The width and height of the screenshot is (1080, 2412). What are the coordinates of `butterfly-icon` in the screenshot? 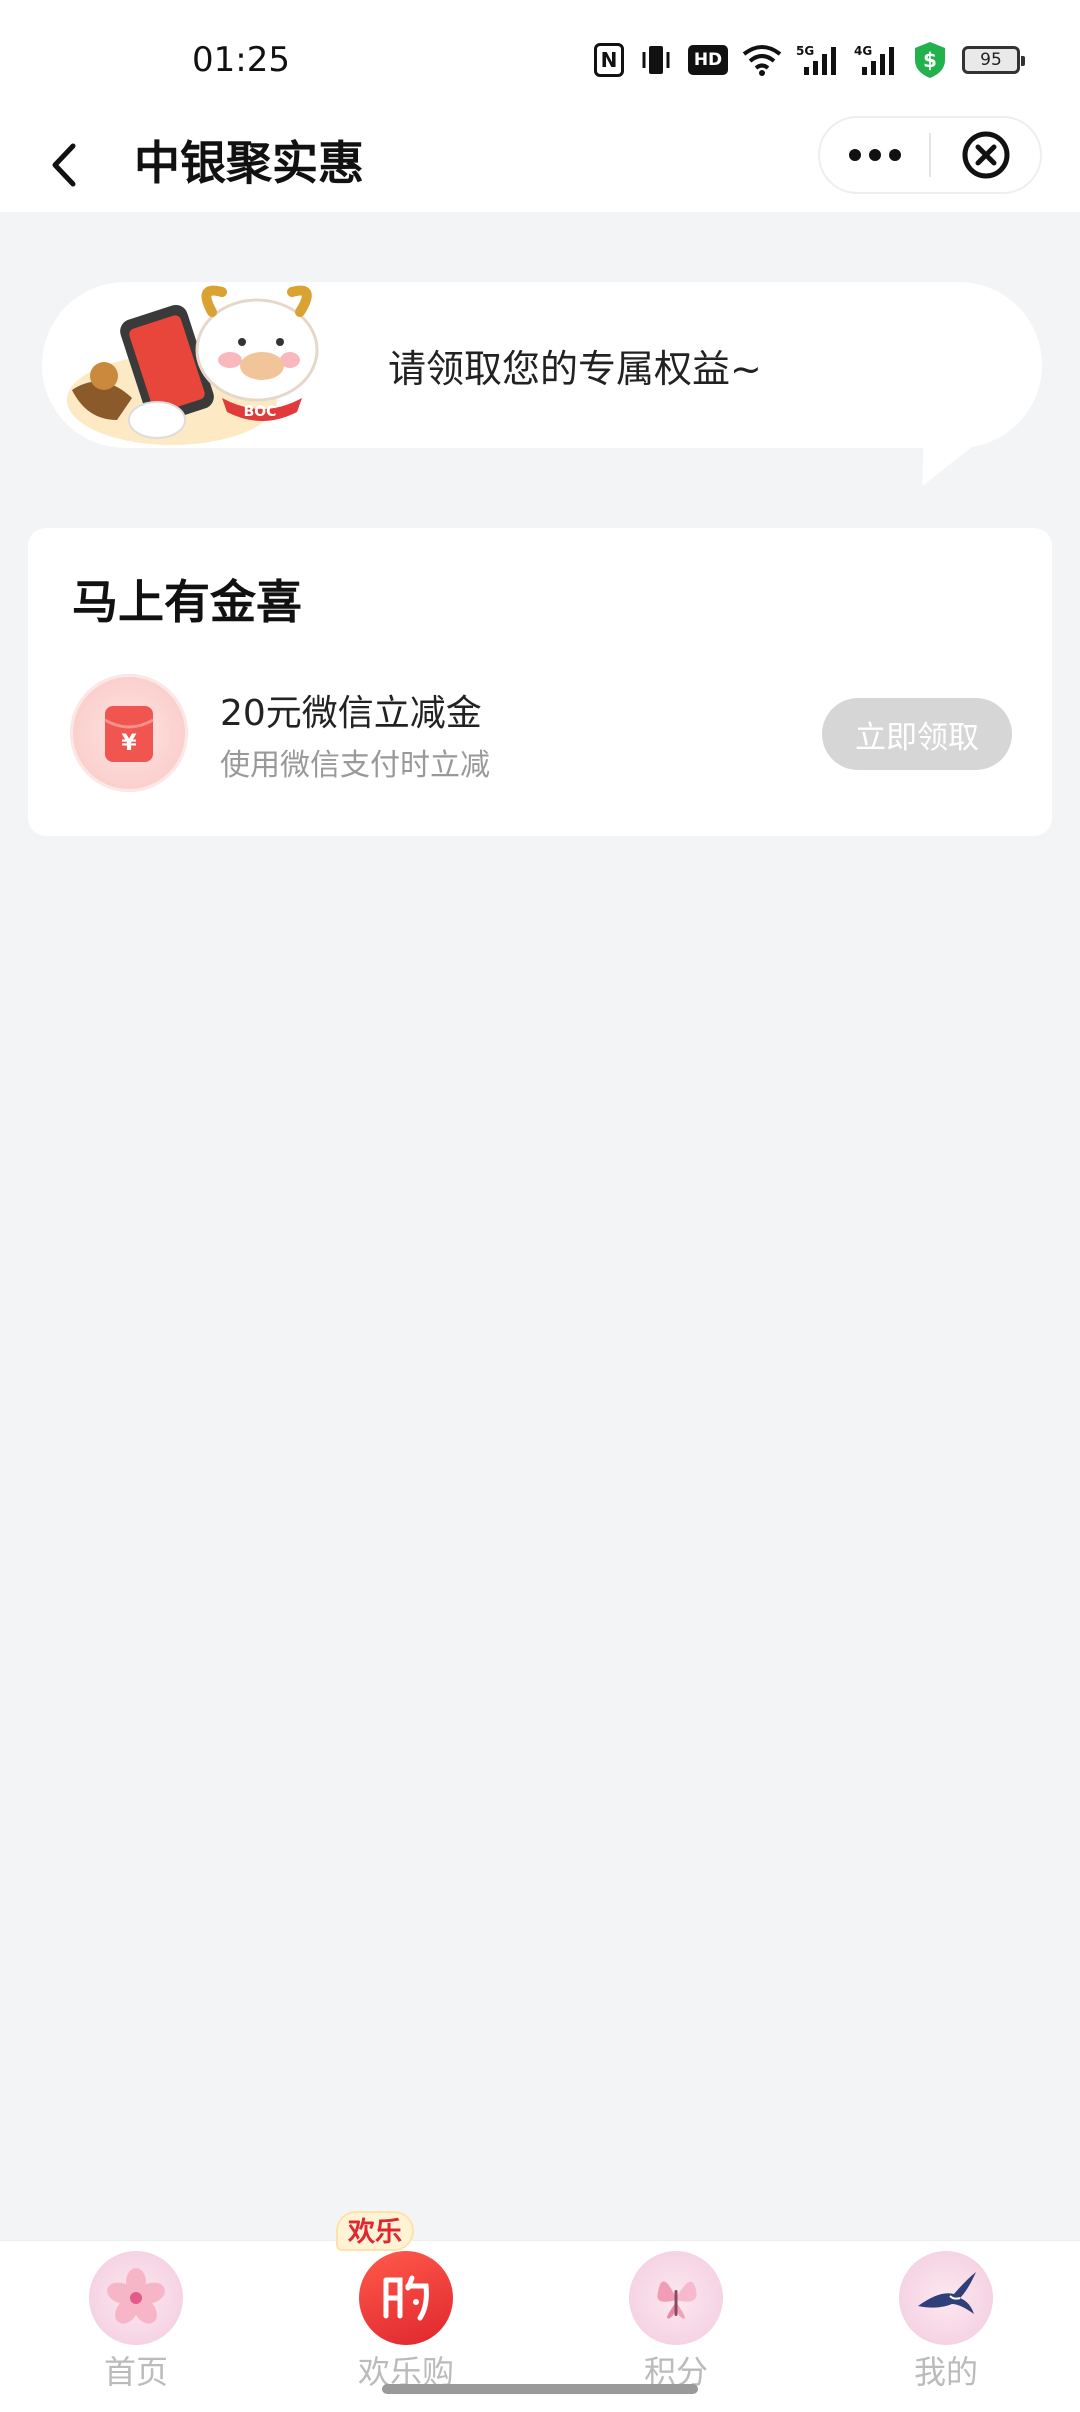 It's located at (676, 2298).